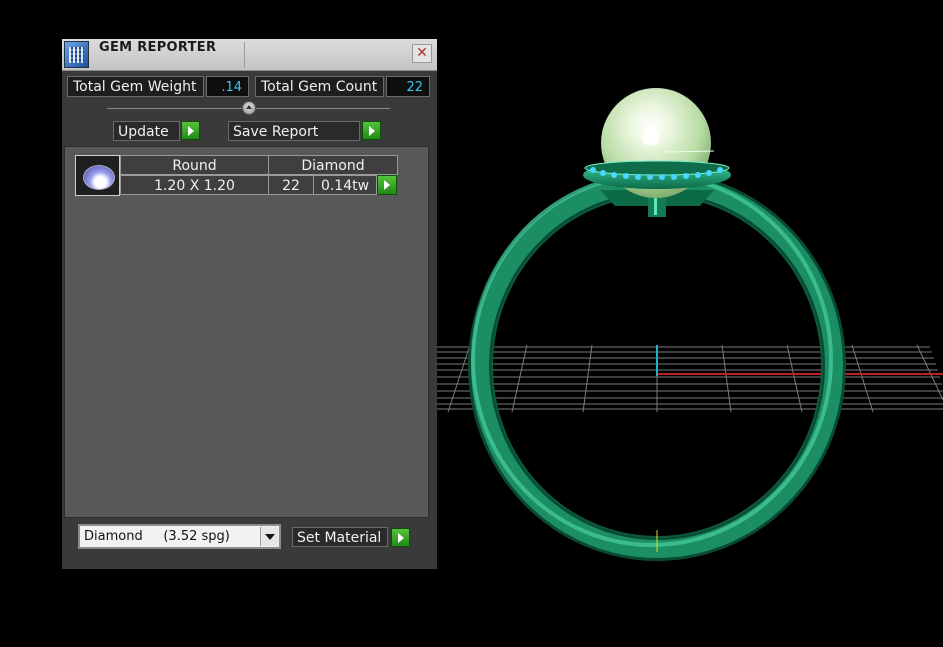 The image size is (943, 647). I want to click on set-material-go-icon, so click(400, 537).